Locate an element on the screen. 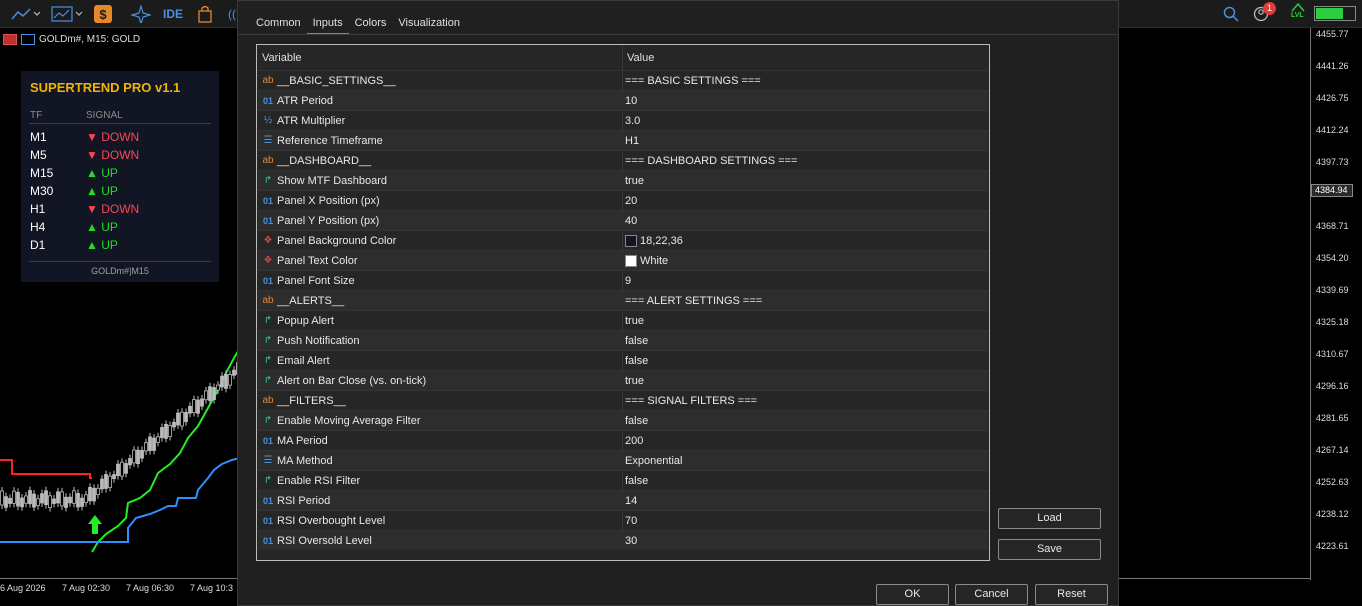  input-row: ½ ATR Multiplier 3.0 is located at coordinates (623, 120).